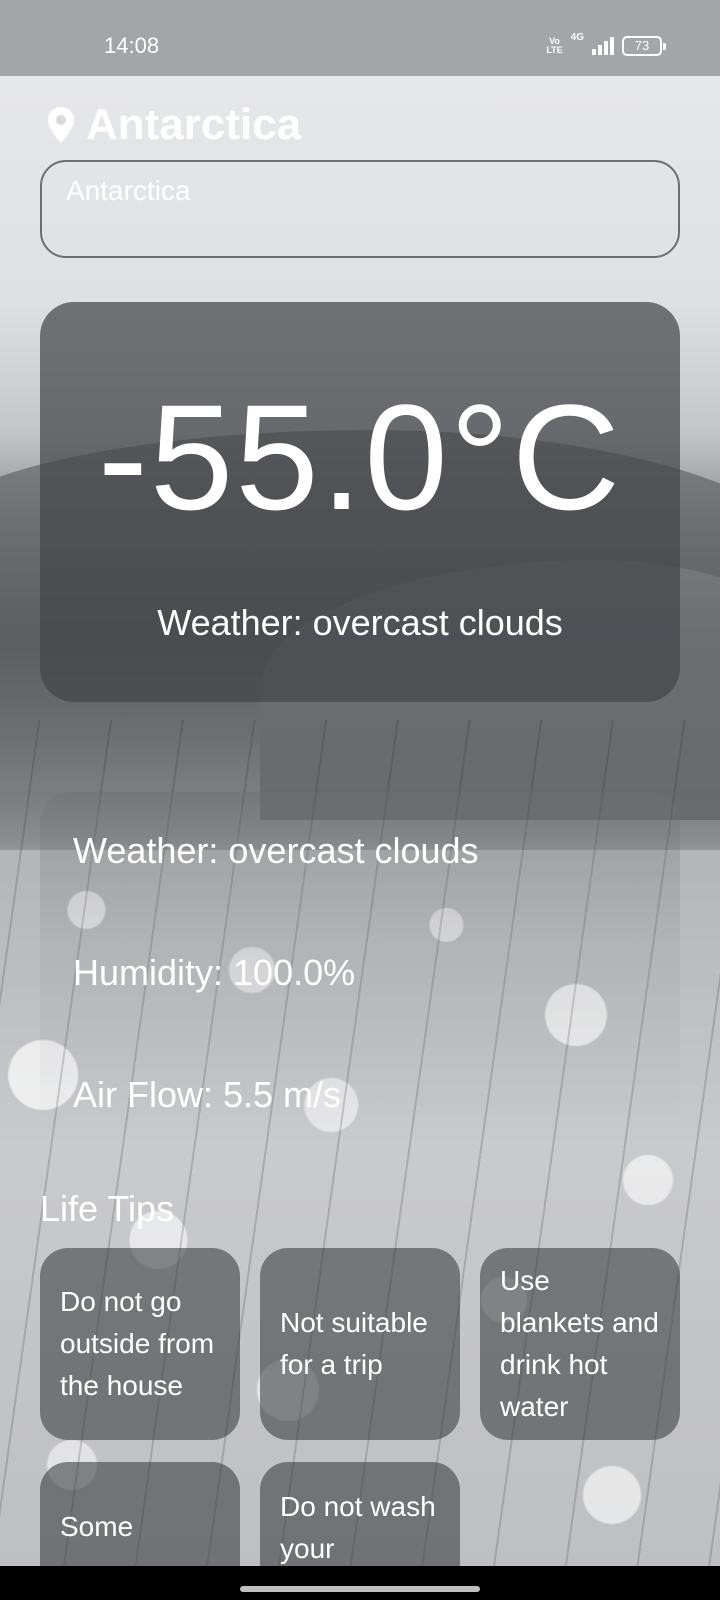 The height and width of the screenshot is (1600, 720). What do you see at coordinates (354, 1343) in the screenshot?
I see `tip-text: Not suitable for a trip` at bounding box center [354, 1343].